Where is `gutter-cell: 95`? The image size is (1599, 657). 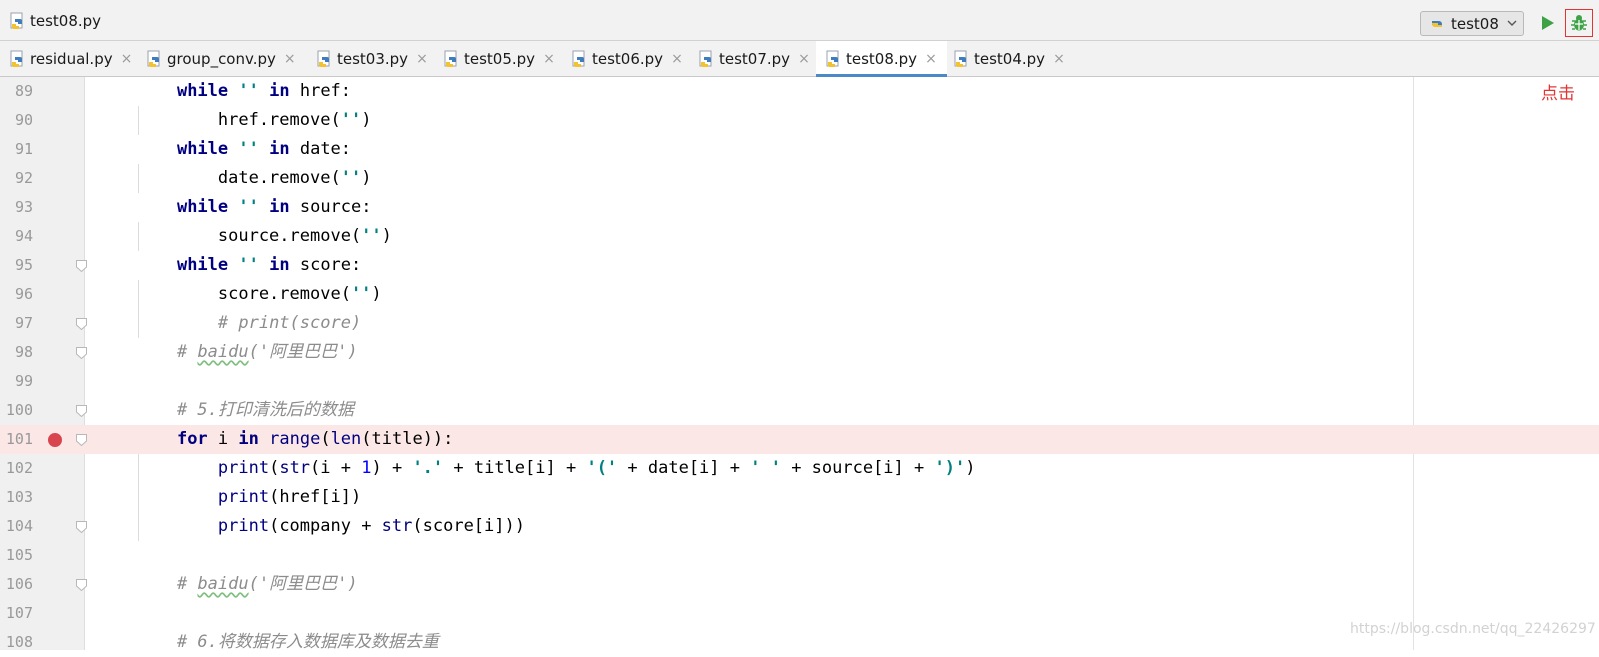
gutter-cell: 95 is located at coordinates (43, 265).